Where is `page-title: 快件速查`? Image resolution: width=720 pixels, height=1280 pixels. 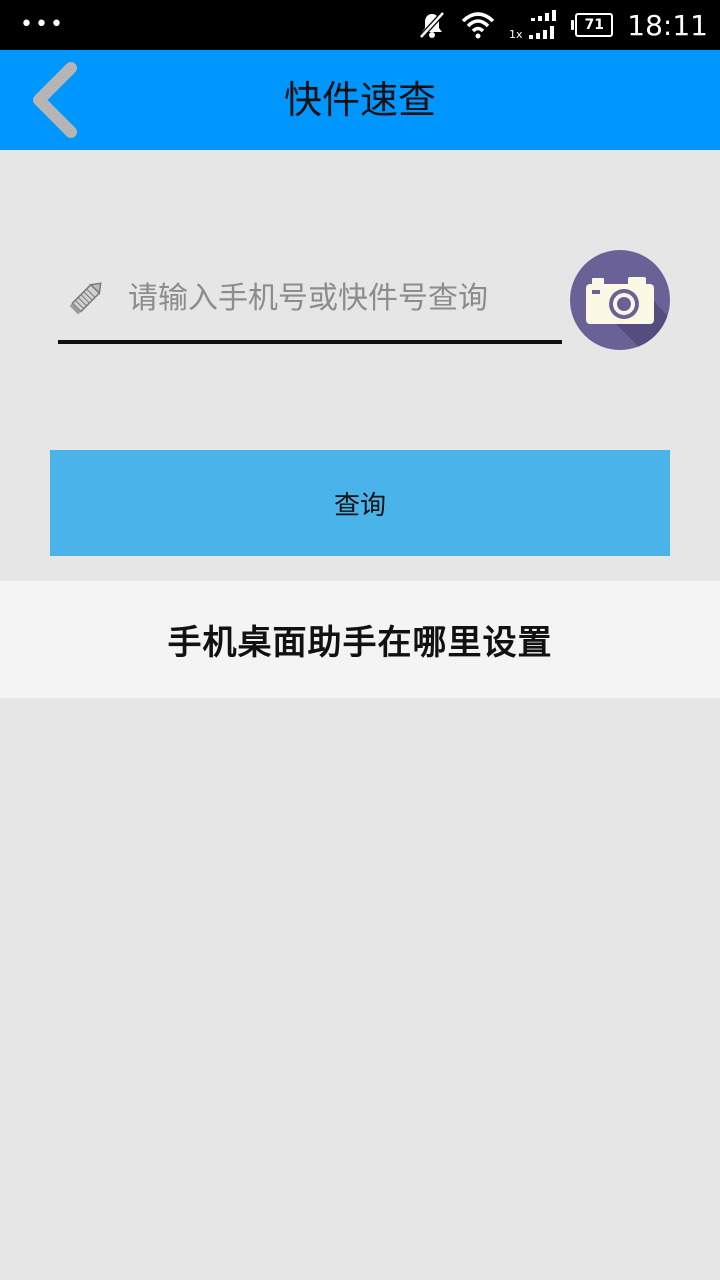 page-title: 快件速查 is located at coordinates (359, 100).